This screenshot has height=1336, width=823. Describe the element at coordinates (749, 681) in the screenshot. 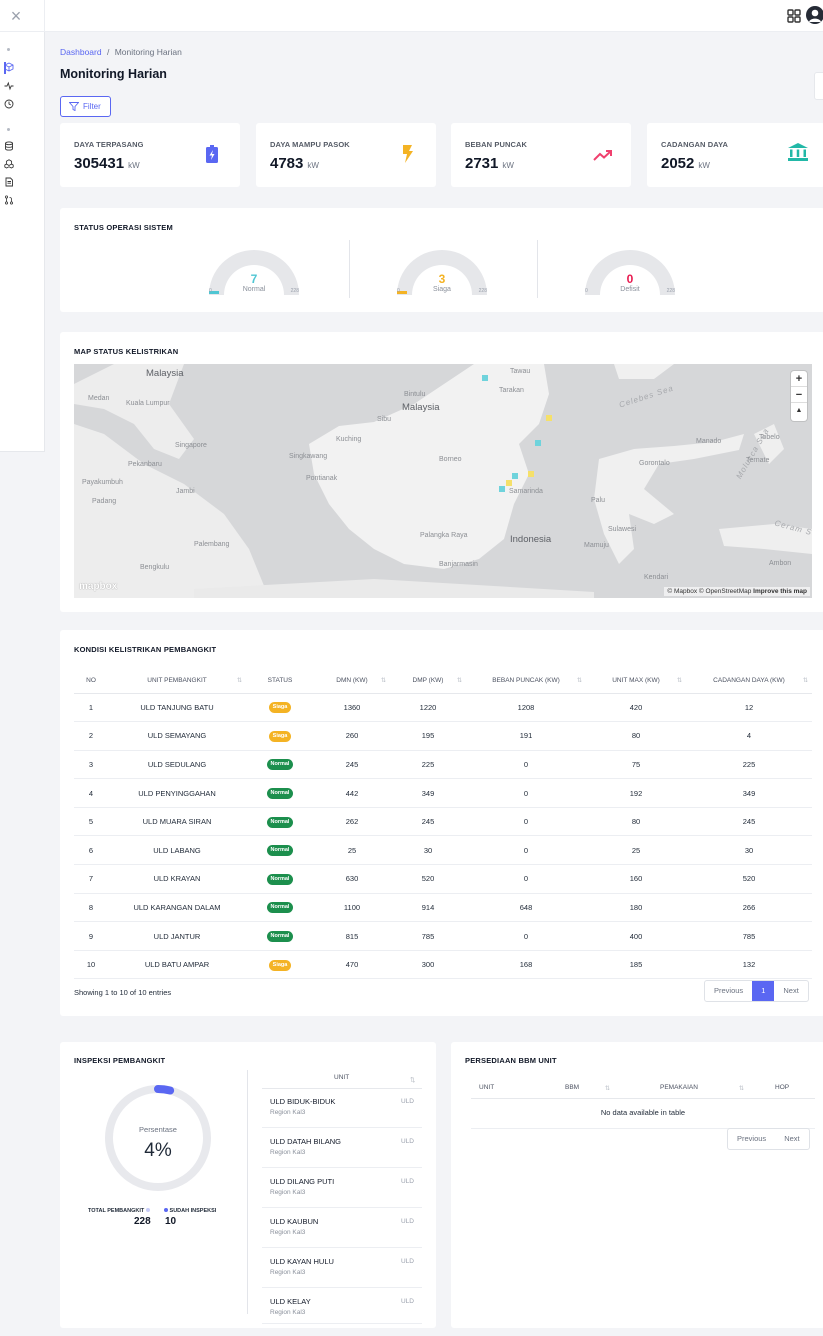

I see `column-header: CADANGAN DAYA (KW) ⇅` at that location.